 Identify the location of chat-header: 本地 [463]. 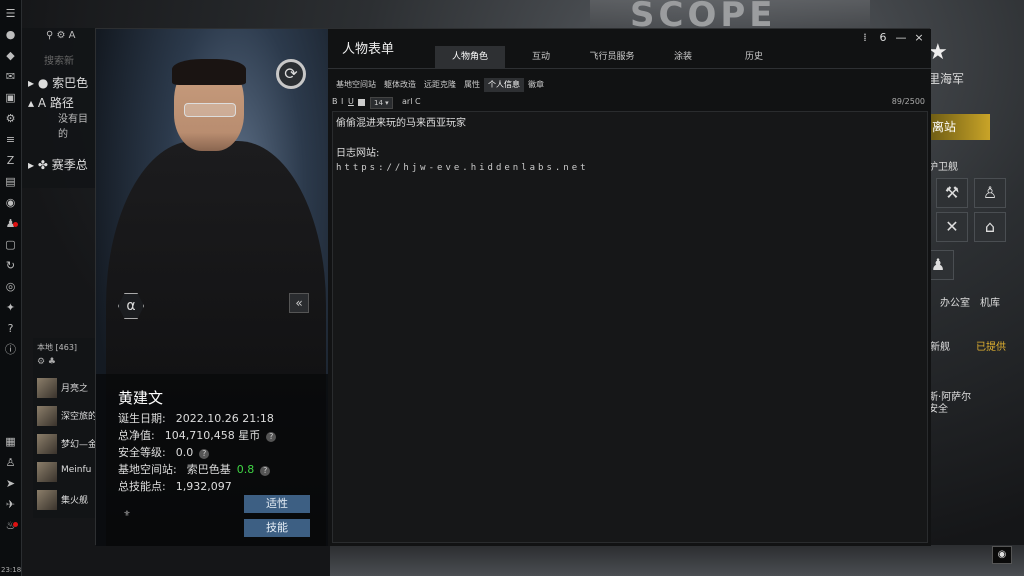
(57, 347).